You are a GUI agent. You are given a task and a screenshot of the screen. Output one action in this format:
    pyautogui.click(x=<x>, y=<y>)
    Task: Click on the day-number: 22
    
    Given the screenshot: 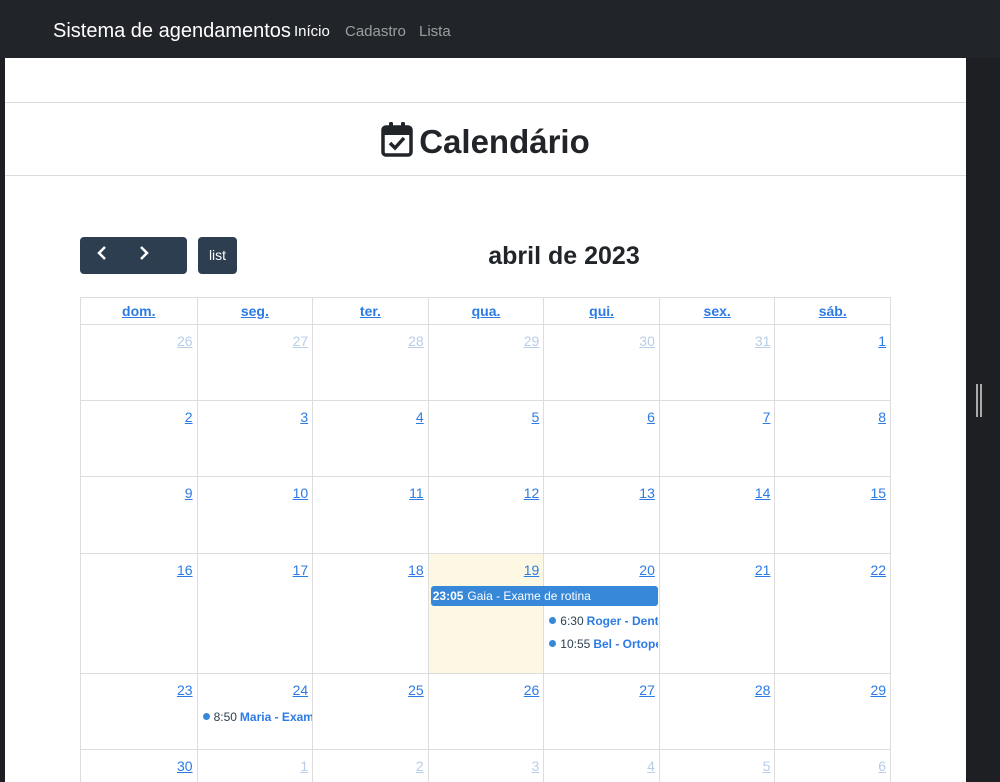 What is the action you would take?
    pyautogui.click(x=878, y=570)
    